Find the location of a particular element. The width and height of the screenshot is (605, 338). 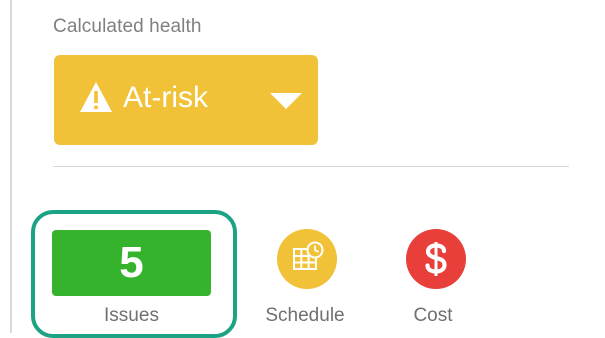

cost-button is located at coordinates (436, 259).